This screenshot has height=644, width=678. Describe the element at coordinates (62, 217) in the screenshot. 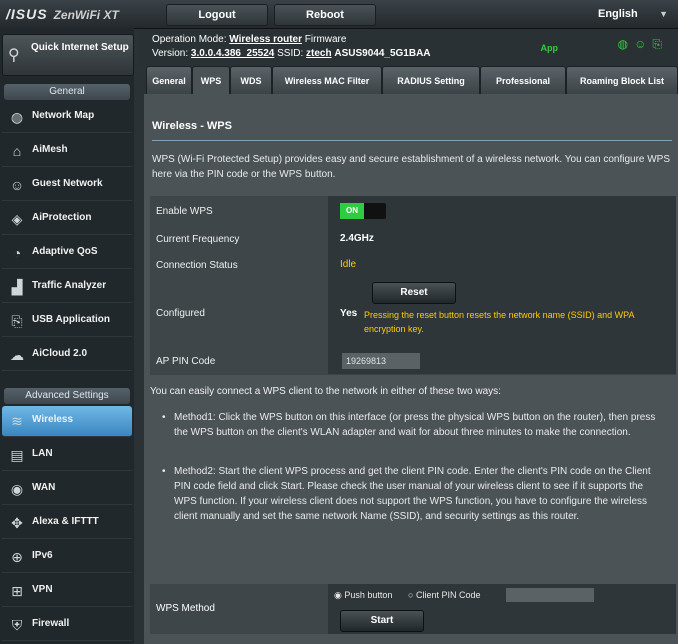

I see `sidebar-item-label: AiProtection` at that location.